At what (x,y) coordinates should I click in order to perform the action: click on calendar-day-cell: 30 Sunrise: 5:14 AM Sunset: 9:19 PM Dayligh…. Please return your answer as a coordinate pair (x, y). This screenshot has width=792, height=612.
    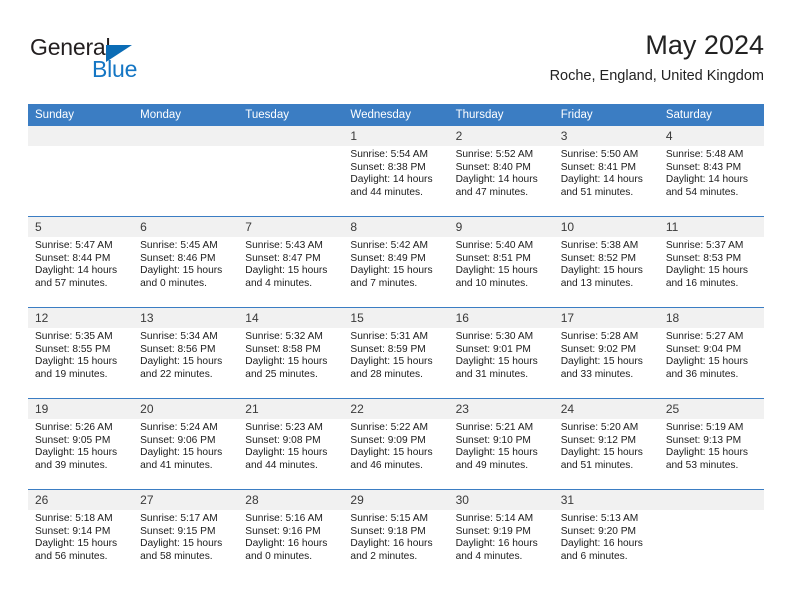
    Looking at the image, I should click on (501, 534).